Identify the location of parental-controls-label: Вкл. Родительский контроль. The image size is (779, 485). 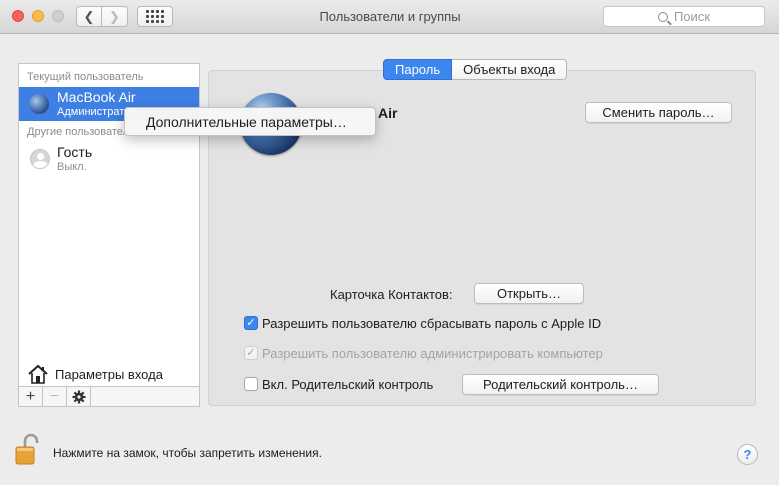
(348, 384).